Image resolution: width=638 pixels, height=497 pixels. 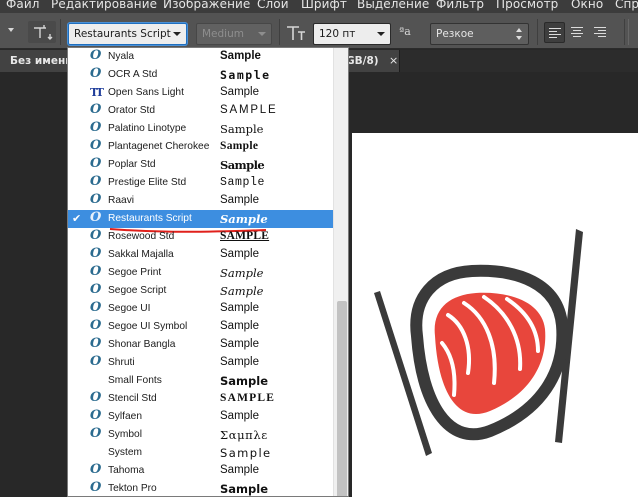 What do you see at coordinates (200, 417) in the screenshot?
I see `font-list-item: O Sylfaen Sample` at bounding box center [200, 417].